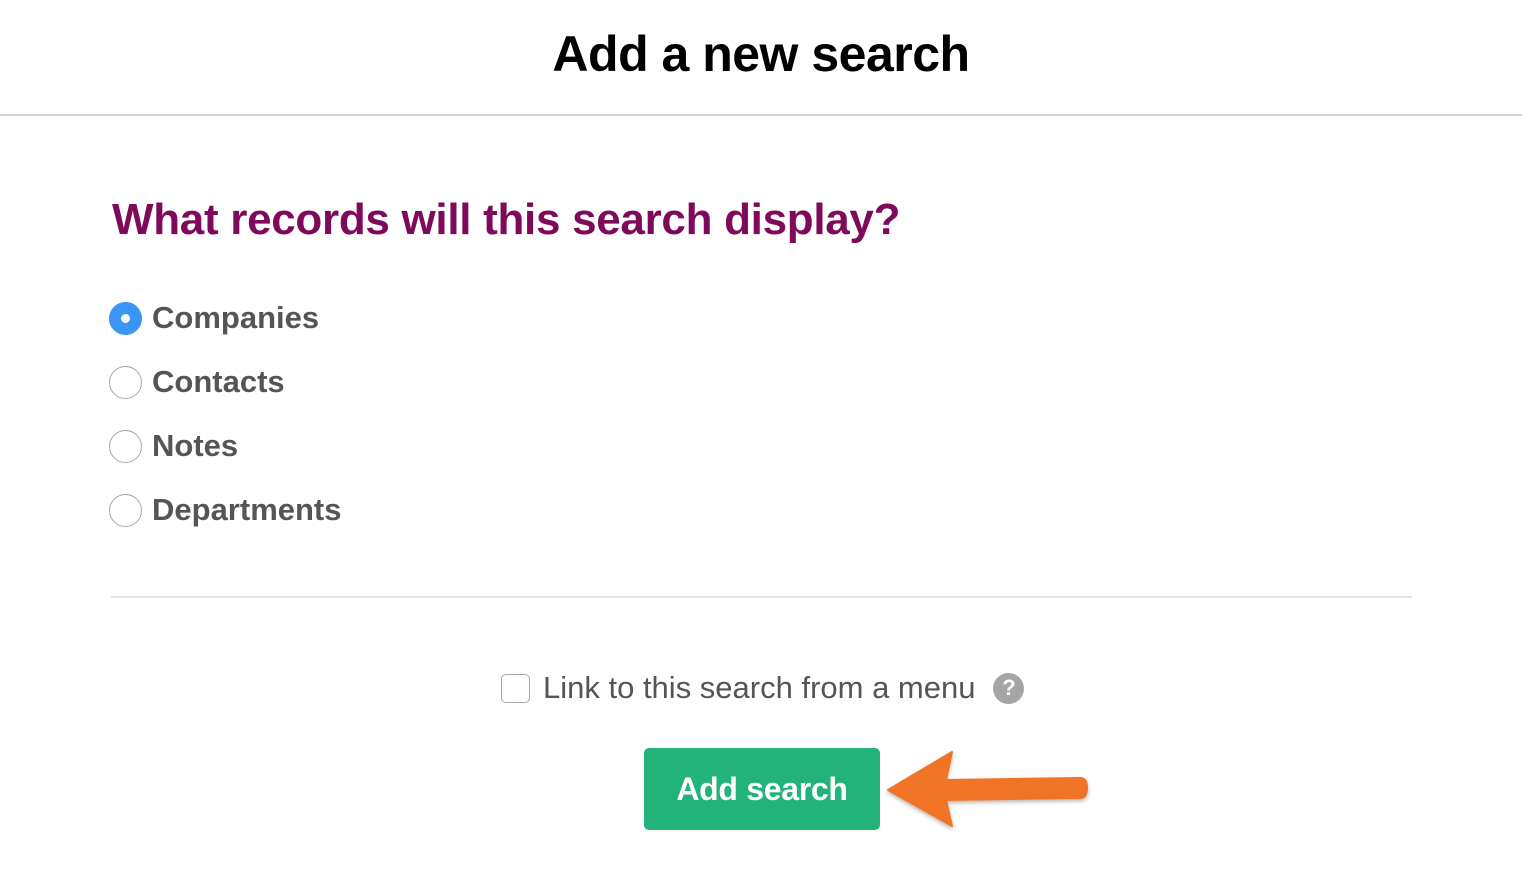 The height and width of the screenshot is (876, 1522). What do you see at coordinates (515, 688) in the screenshot?
I see `menu-link-checkbox` at bounding box center [515, 688].